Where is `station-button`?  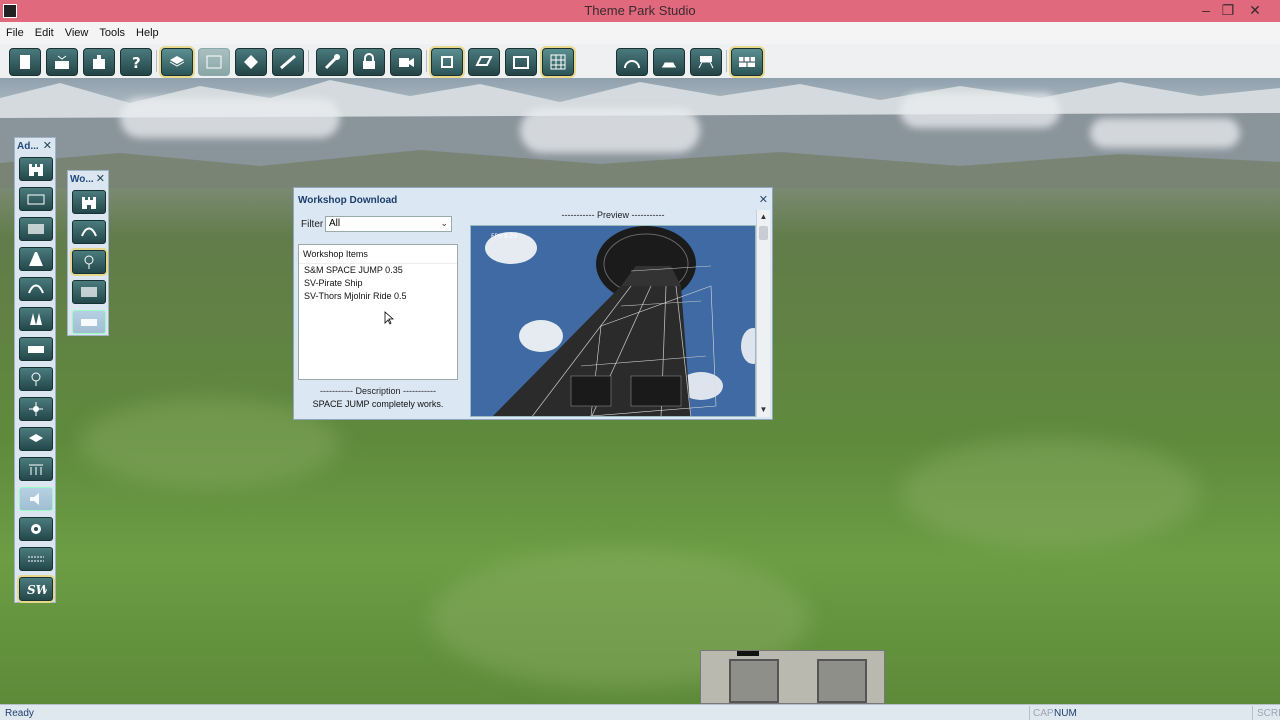 station-button is located at coordinates (706, 62).